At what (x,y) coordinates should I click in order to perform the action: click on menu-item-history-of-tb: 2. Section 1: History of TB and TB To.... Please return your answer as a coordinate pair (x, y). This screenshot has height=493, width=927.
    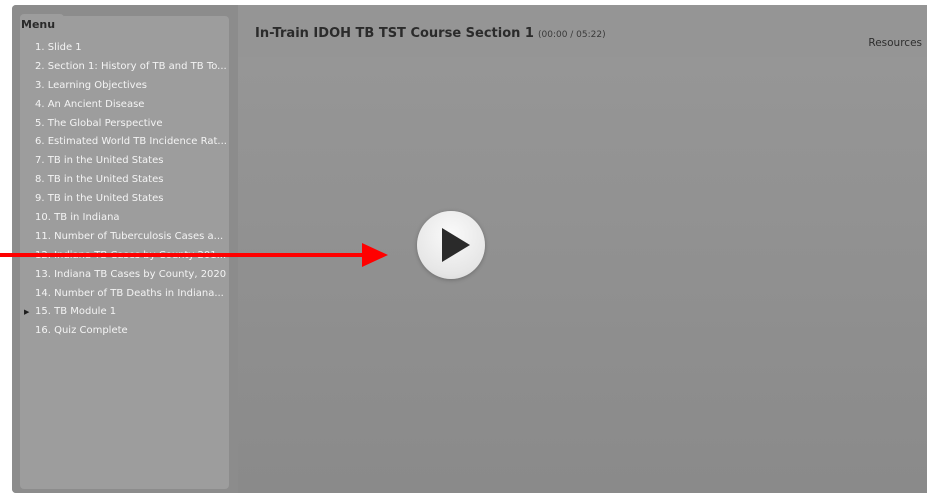
    Looking at the image, I should click on (124, 67).